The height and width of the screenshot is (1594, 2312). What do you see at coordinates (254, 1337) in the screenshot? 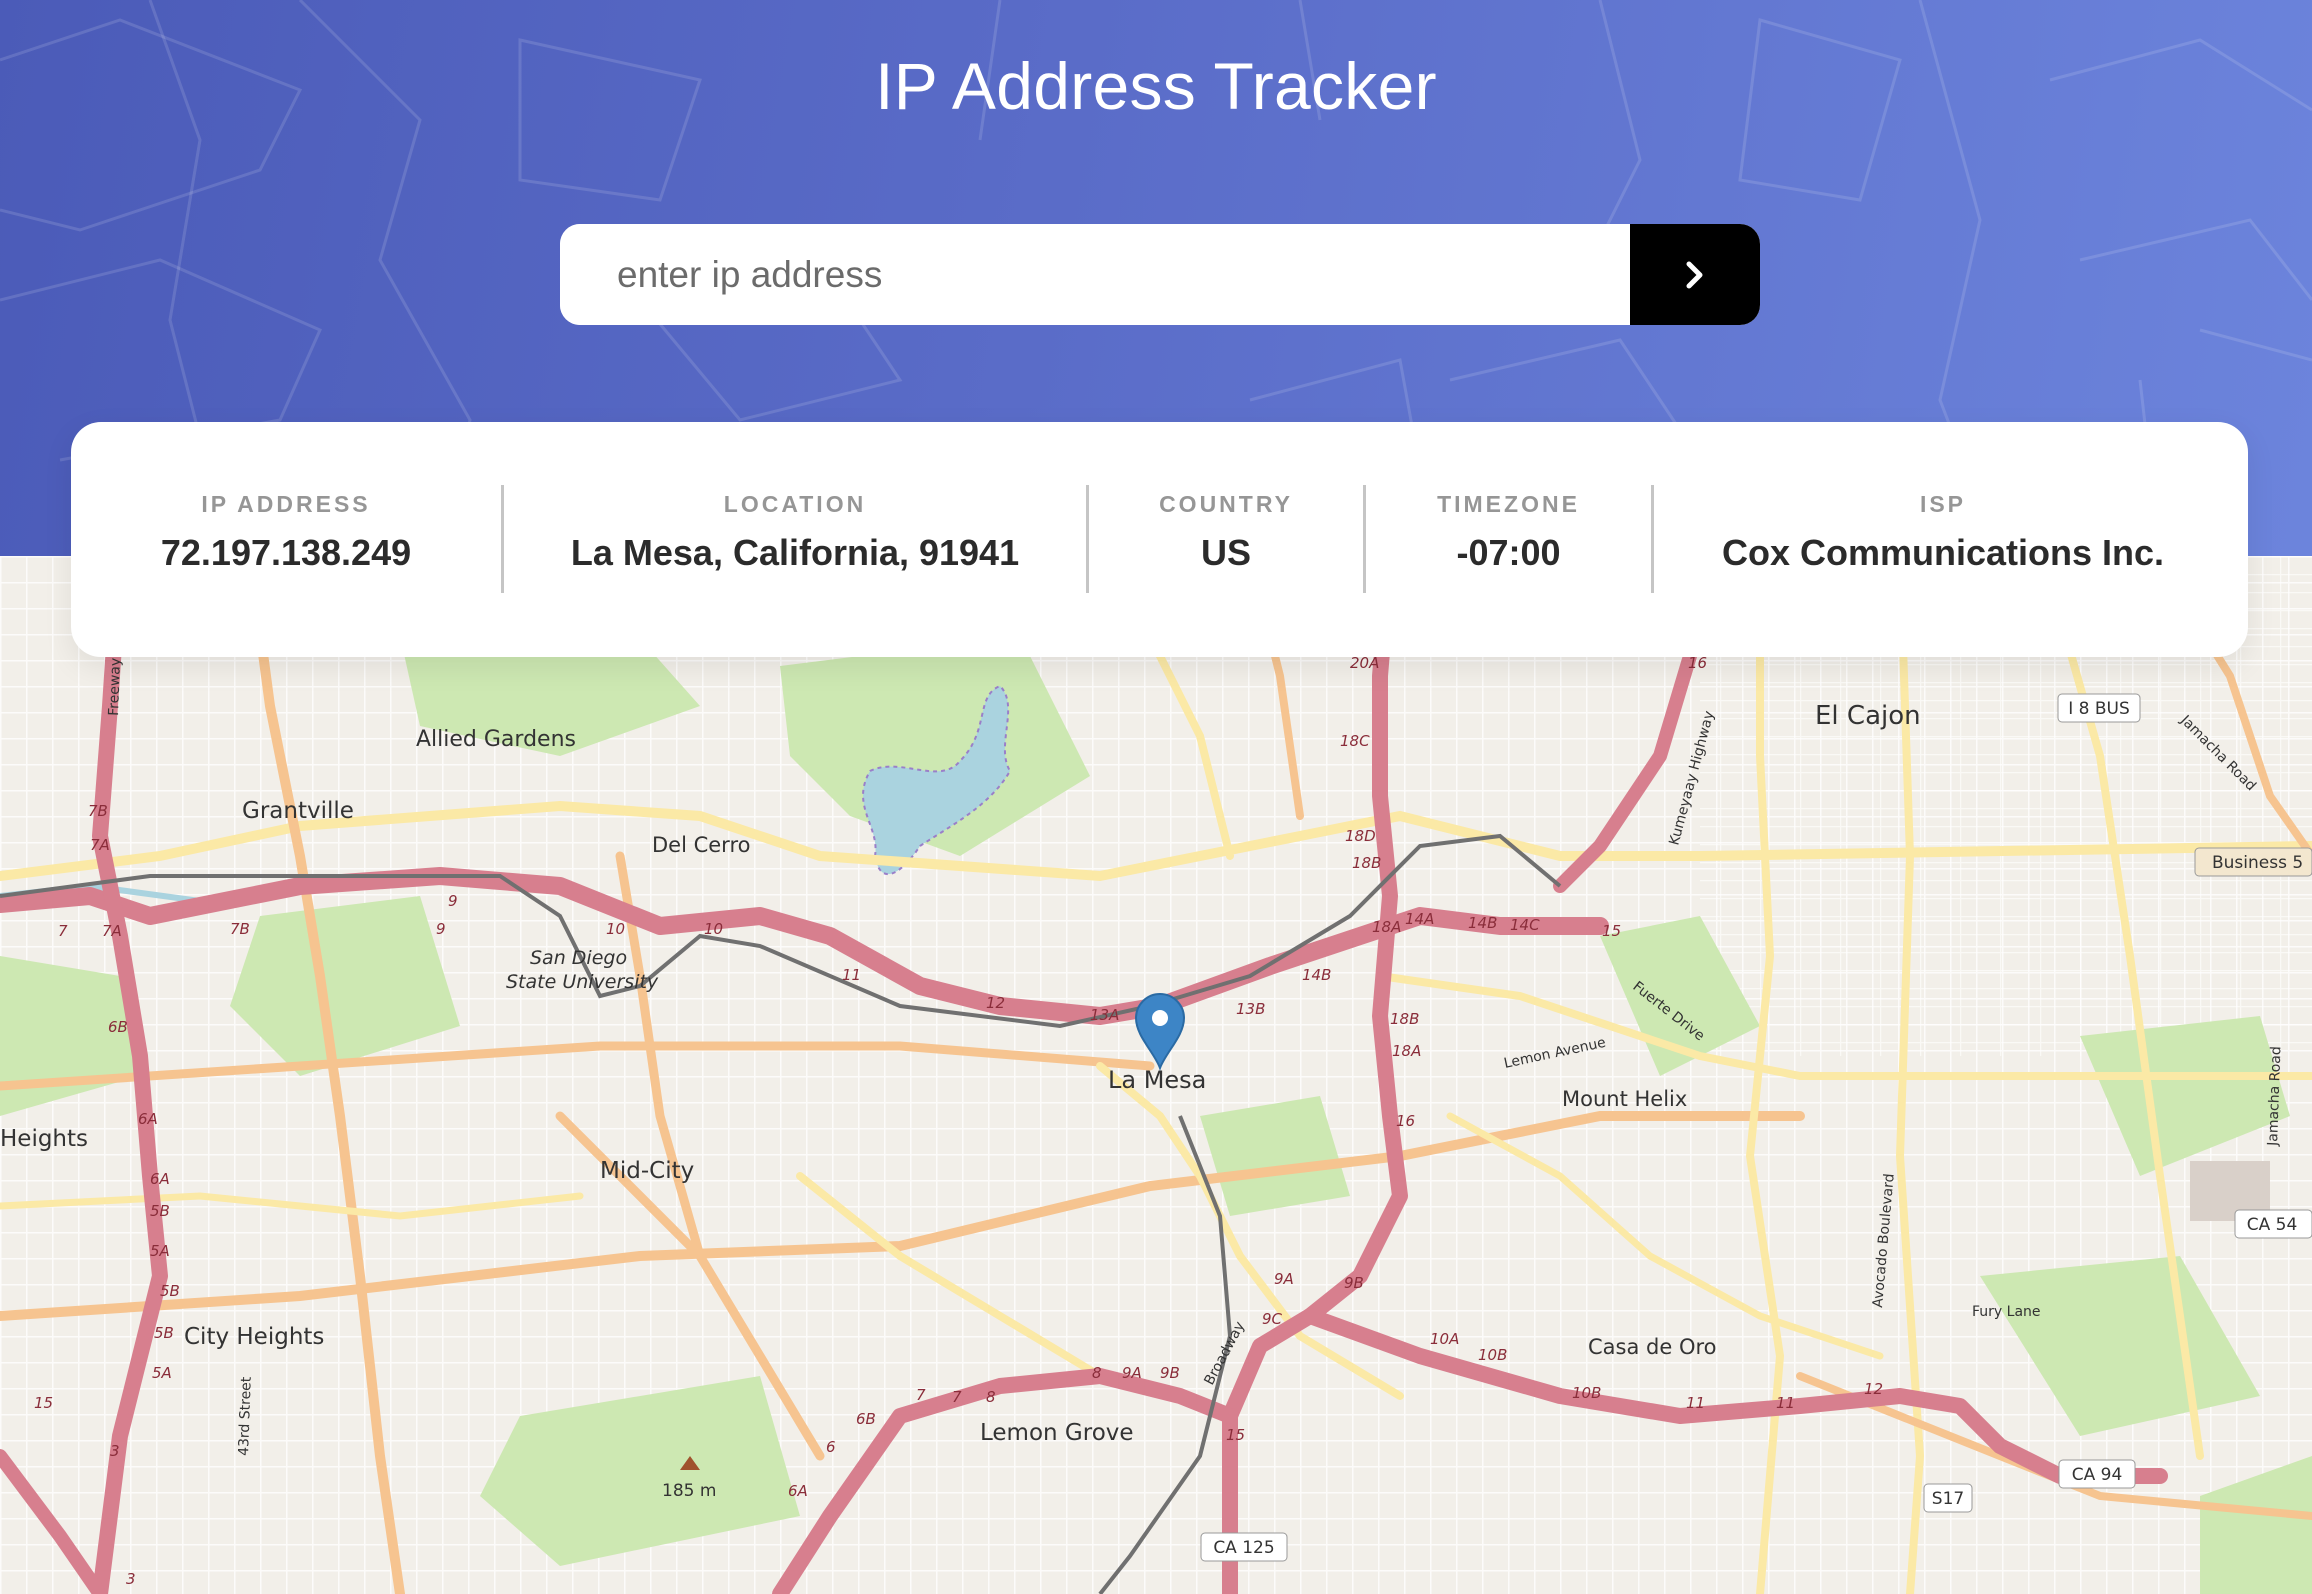
I see `map-label-city-heights: City Heights` at bounding box center [254, 1337].